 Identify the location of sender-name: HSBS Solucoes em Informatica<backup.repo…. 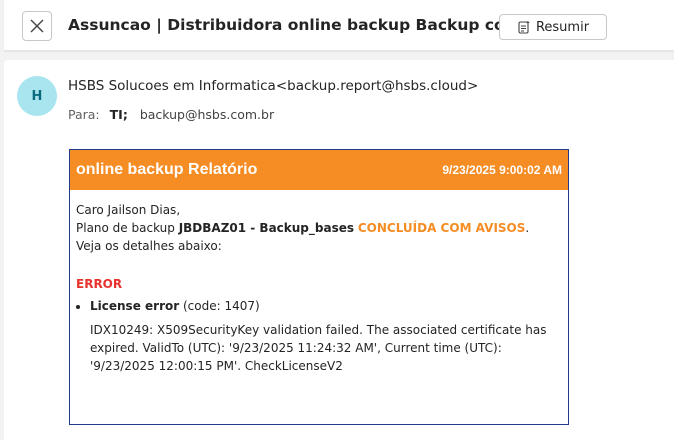
(273, 86).